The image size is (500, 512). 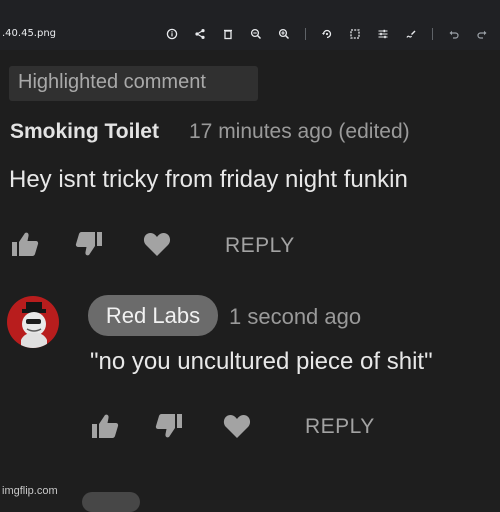 I want to click on file-name: .40.45.png, so click(x=29, y=33).